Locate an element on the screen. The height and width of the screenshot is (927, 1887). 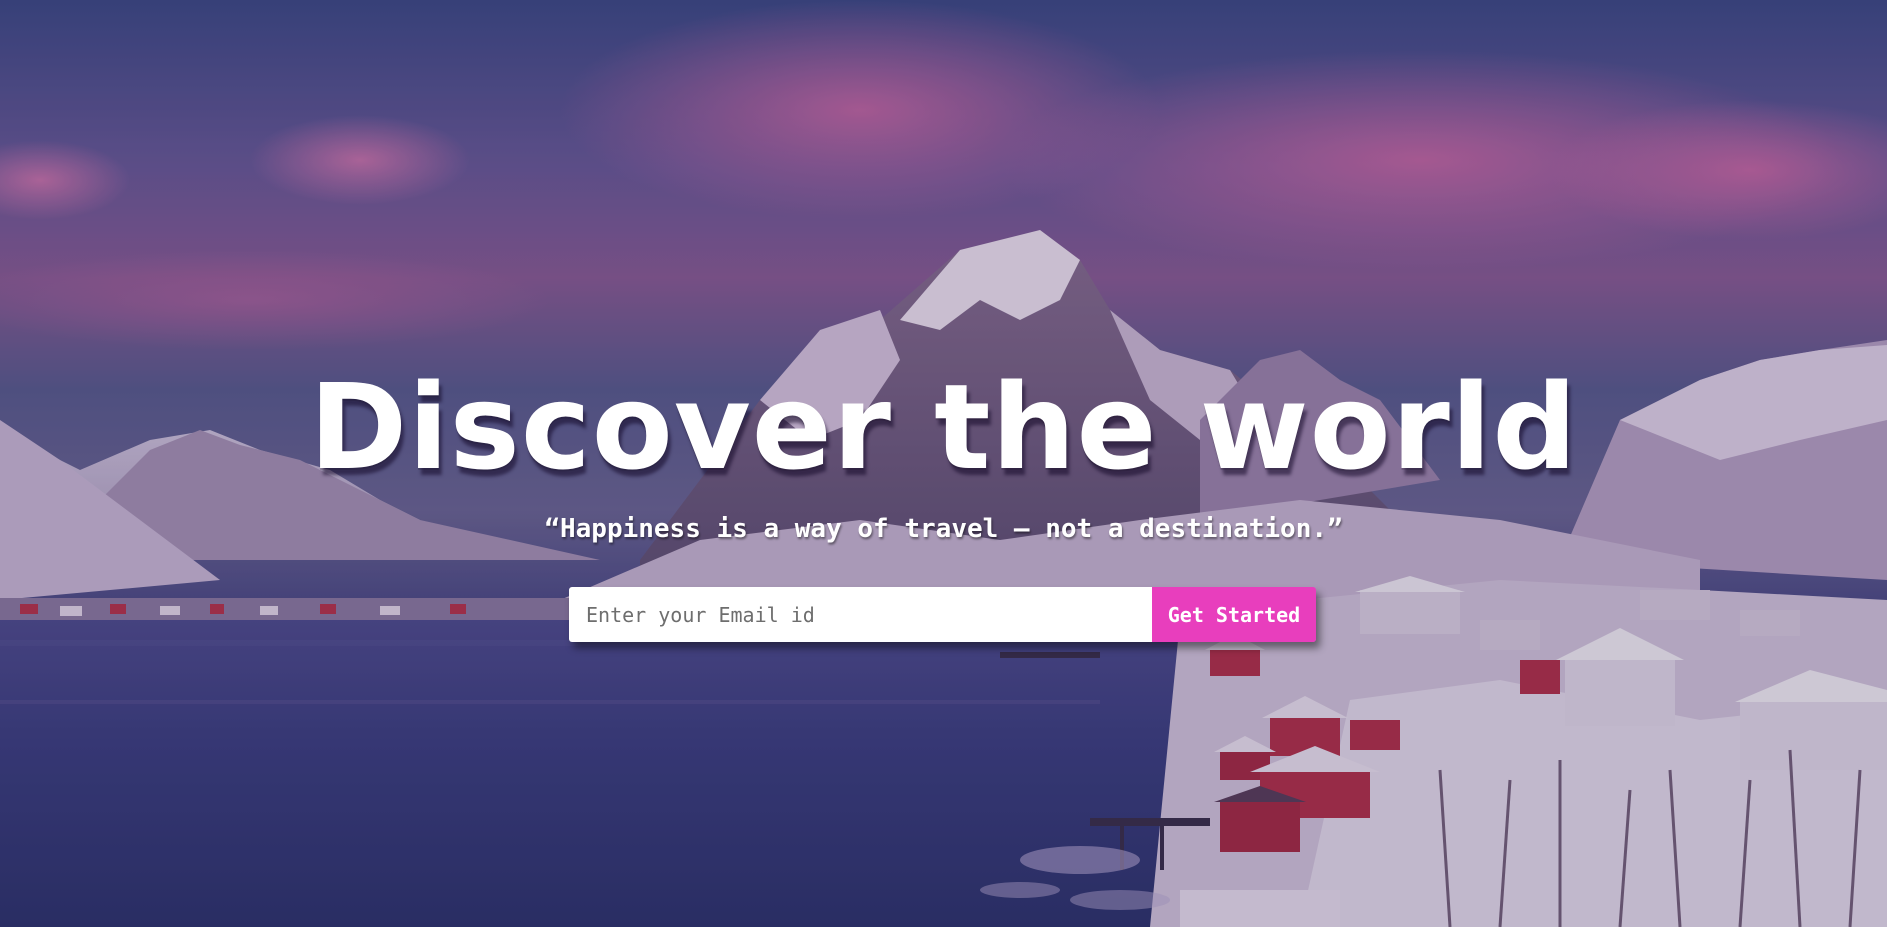
signup-form: Get Started is located at coordinates (942, 614).